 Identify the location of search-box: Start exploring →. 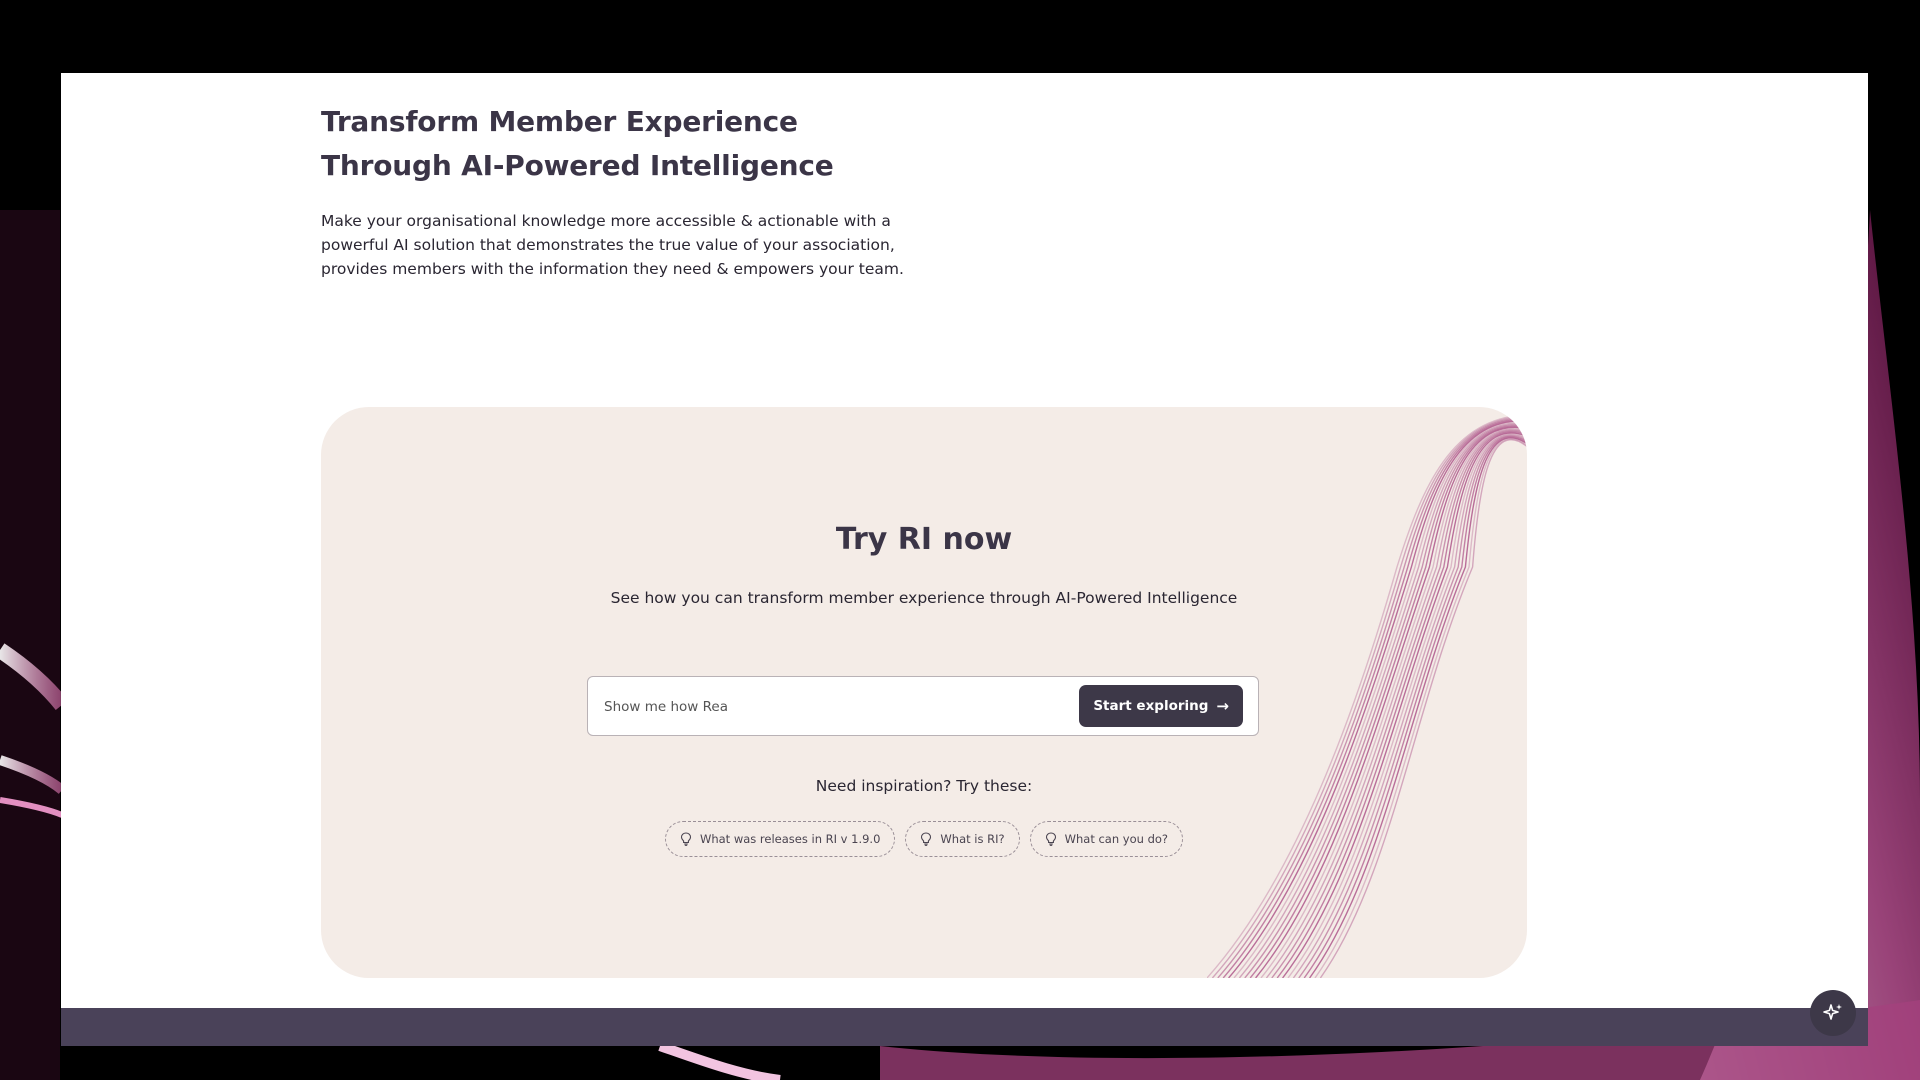
(923, 706).